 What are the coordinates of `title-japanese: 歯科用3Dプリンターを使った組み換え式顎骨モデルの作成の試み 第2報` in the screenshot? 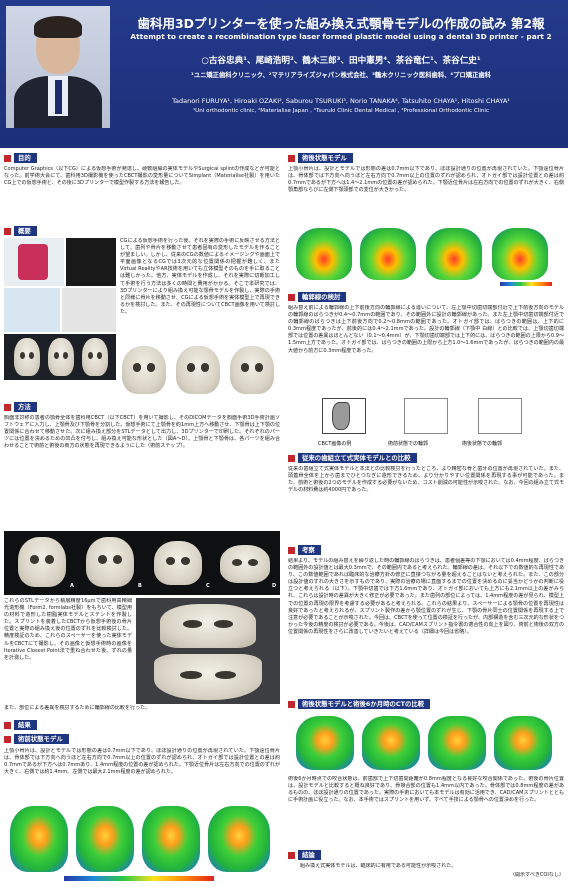 It's located at (341, 23).